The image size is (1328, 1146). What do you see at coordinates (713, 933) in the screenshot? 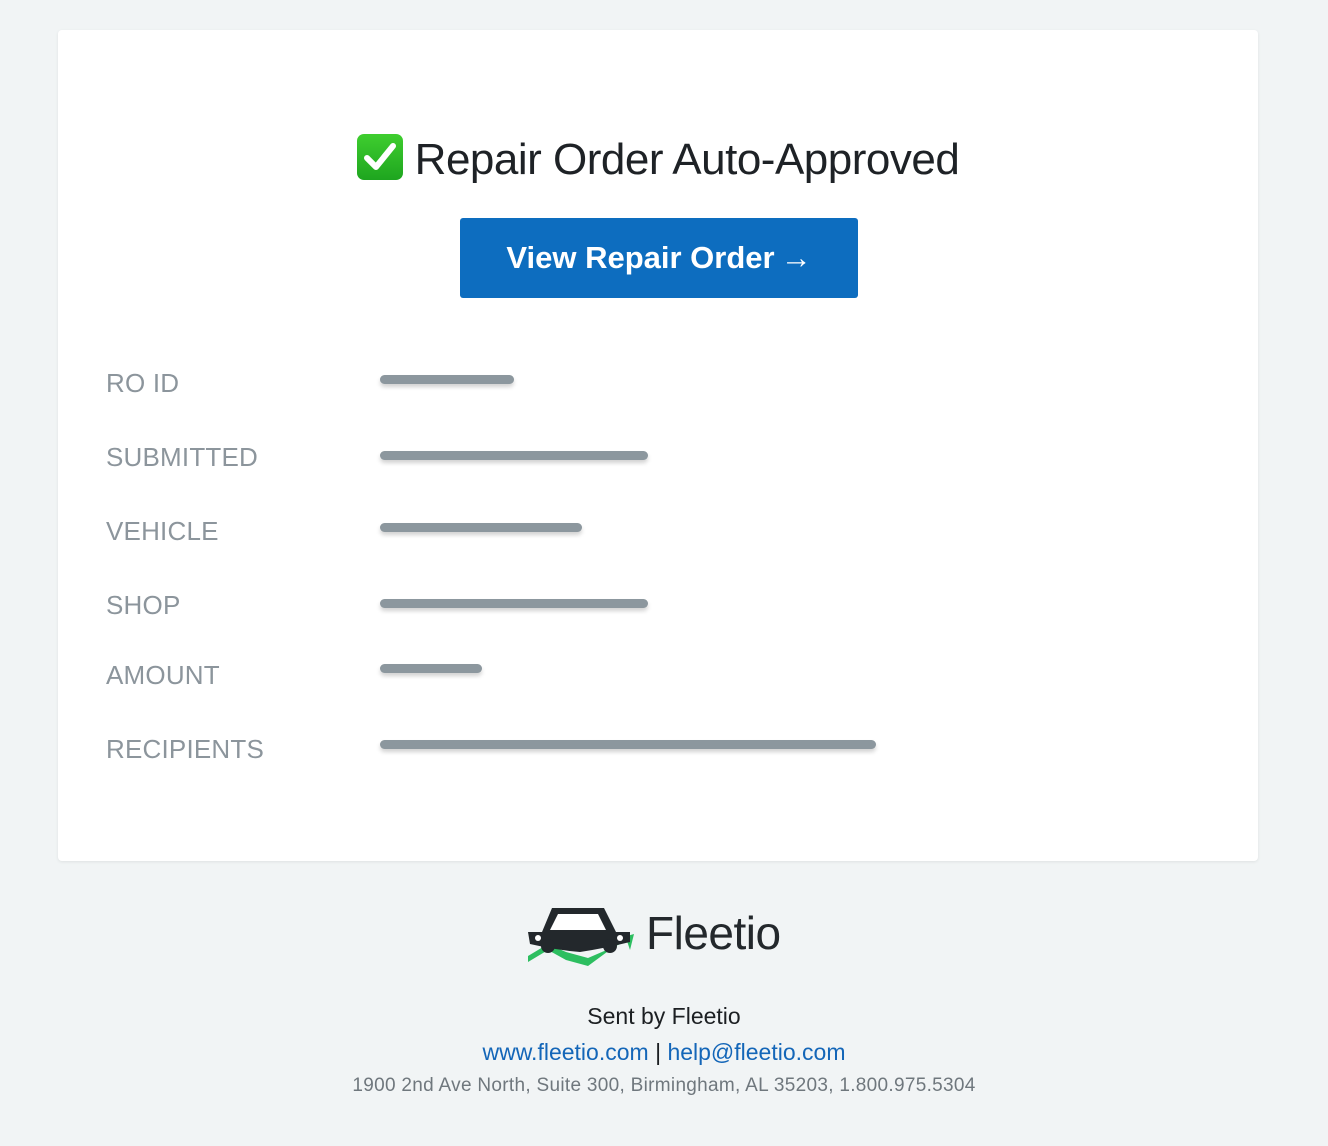
I see `logo-text: Fleetio` at bounding box center [713, 933].